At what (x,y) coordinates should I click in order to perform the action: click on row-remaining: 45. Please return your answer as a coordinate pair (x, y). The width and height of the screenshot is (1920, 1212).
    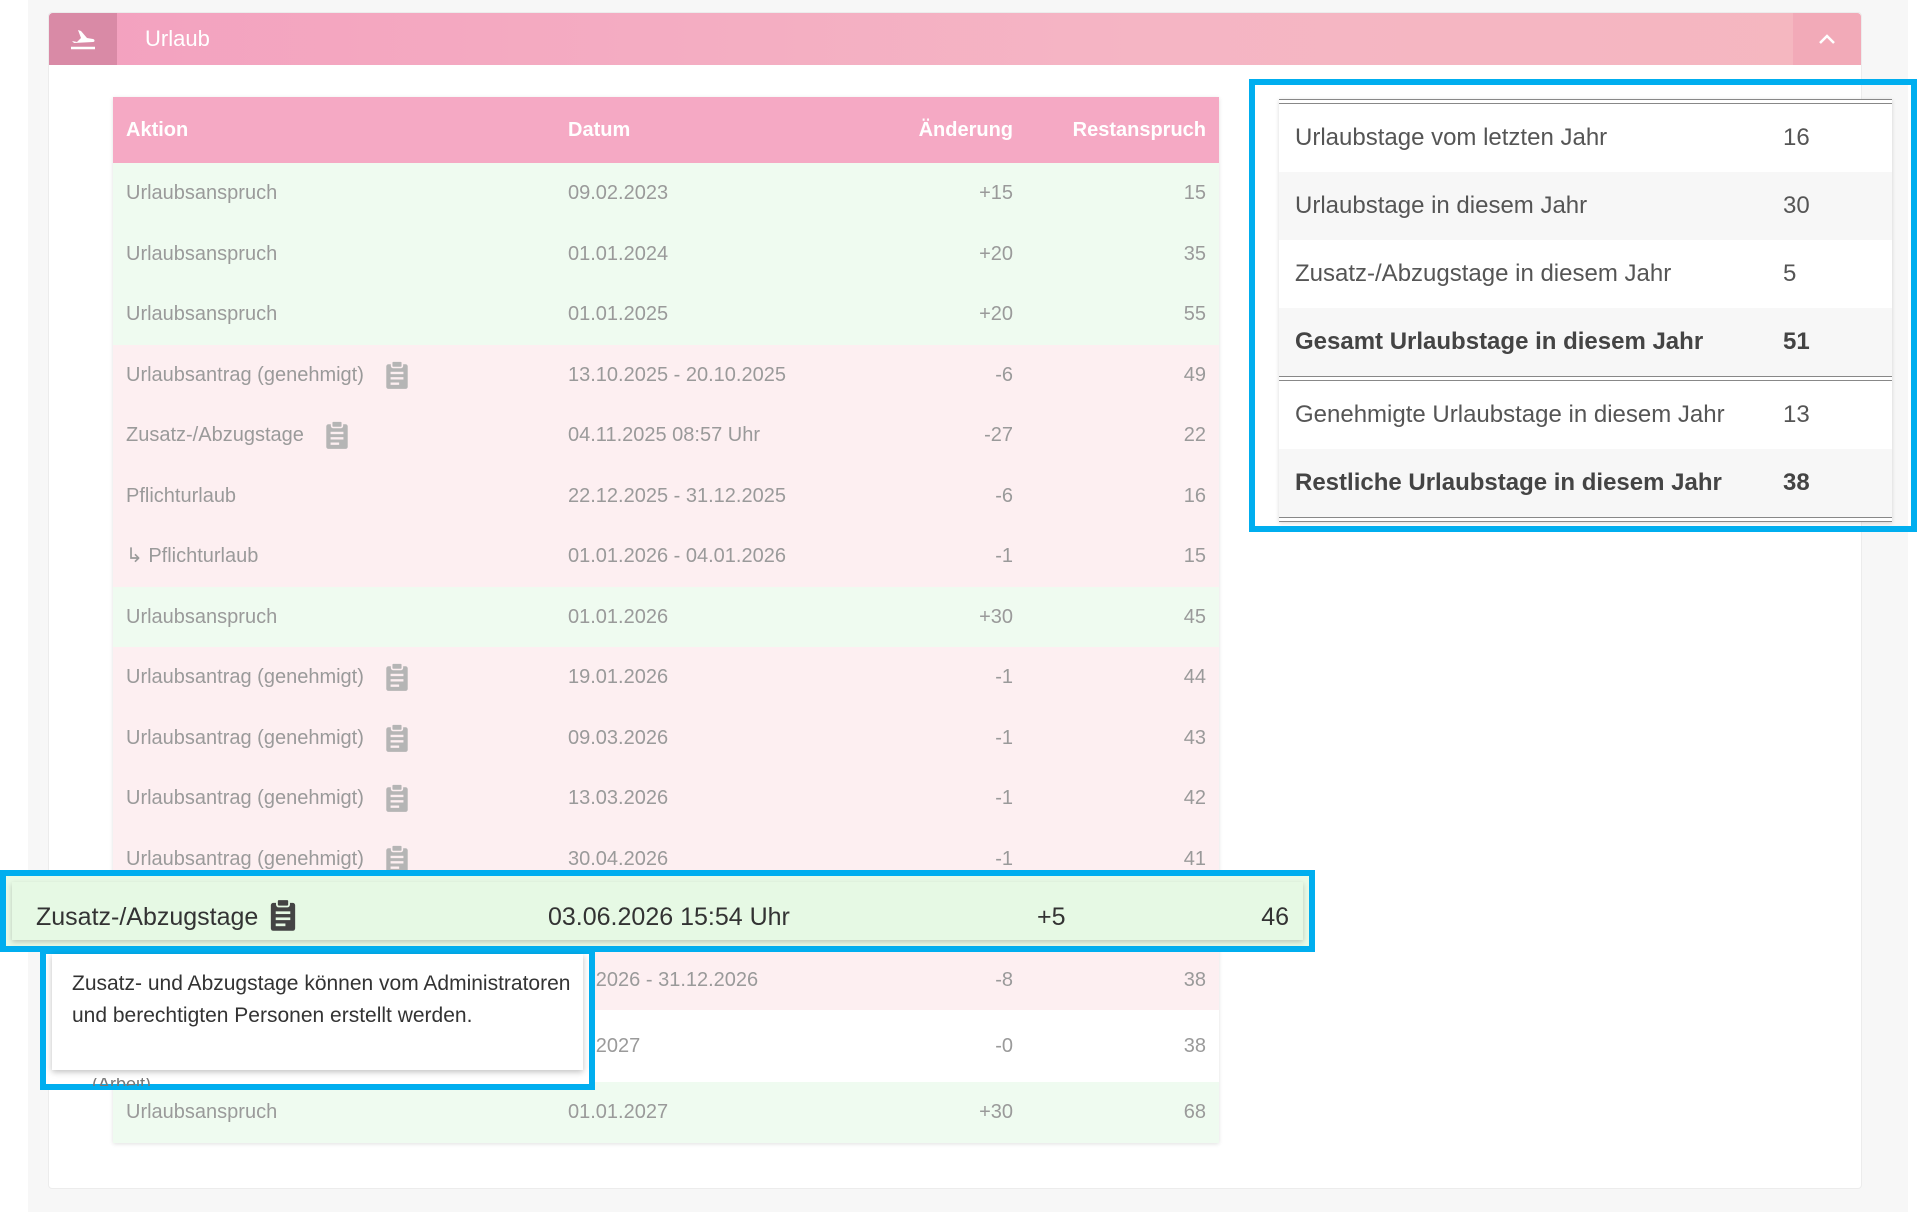
    Looking at the image, I should click on (1194, 616).